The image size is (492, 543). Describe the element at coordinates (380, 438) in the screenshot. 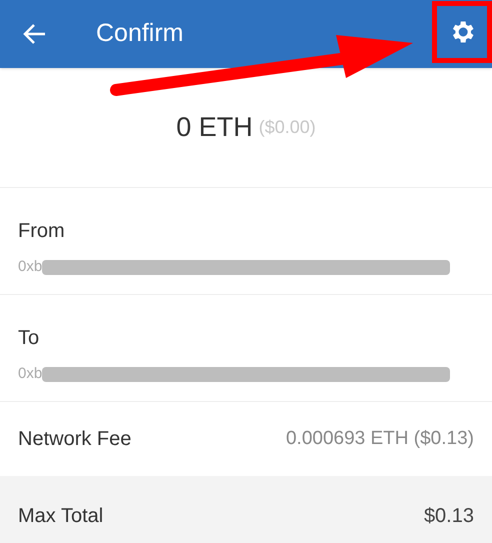

I see `fee-value: 0.000693 ETH ($0.13)` at that location.